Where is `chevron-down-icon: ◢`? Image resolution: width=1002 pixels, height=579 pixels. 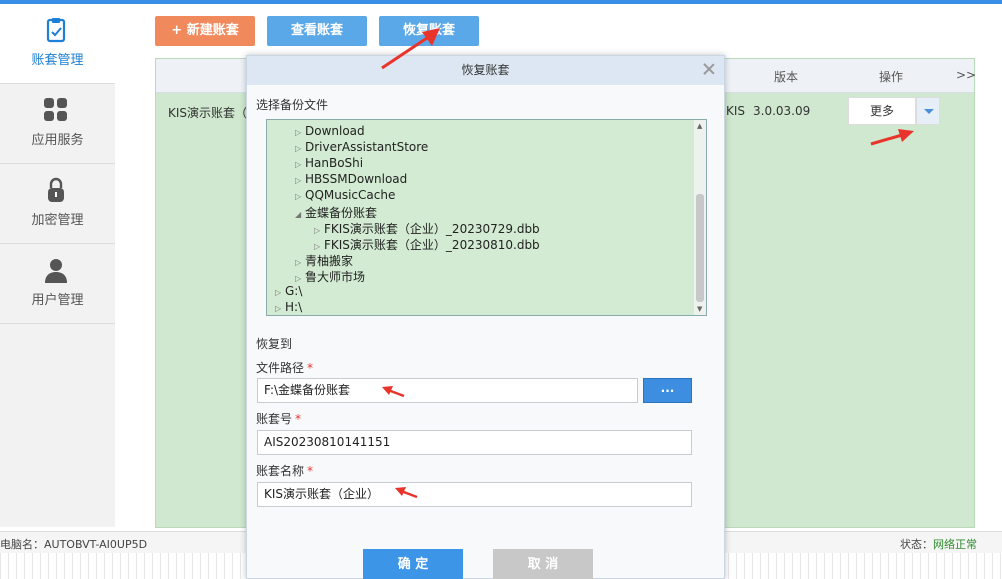
chevron-down-icon: ◢ is located at coordinates (298, 214).